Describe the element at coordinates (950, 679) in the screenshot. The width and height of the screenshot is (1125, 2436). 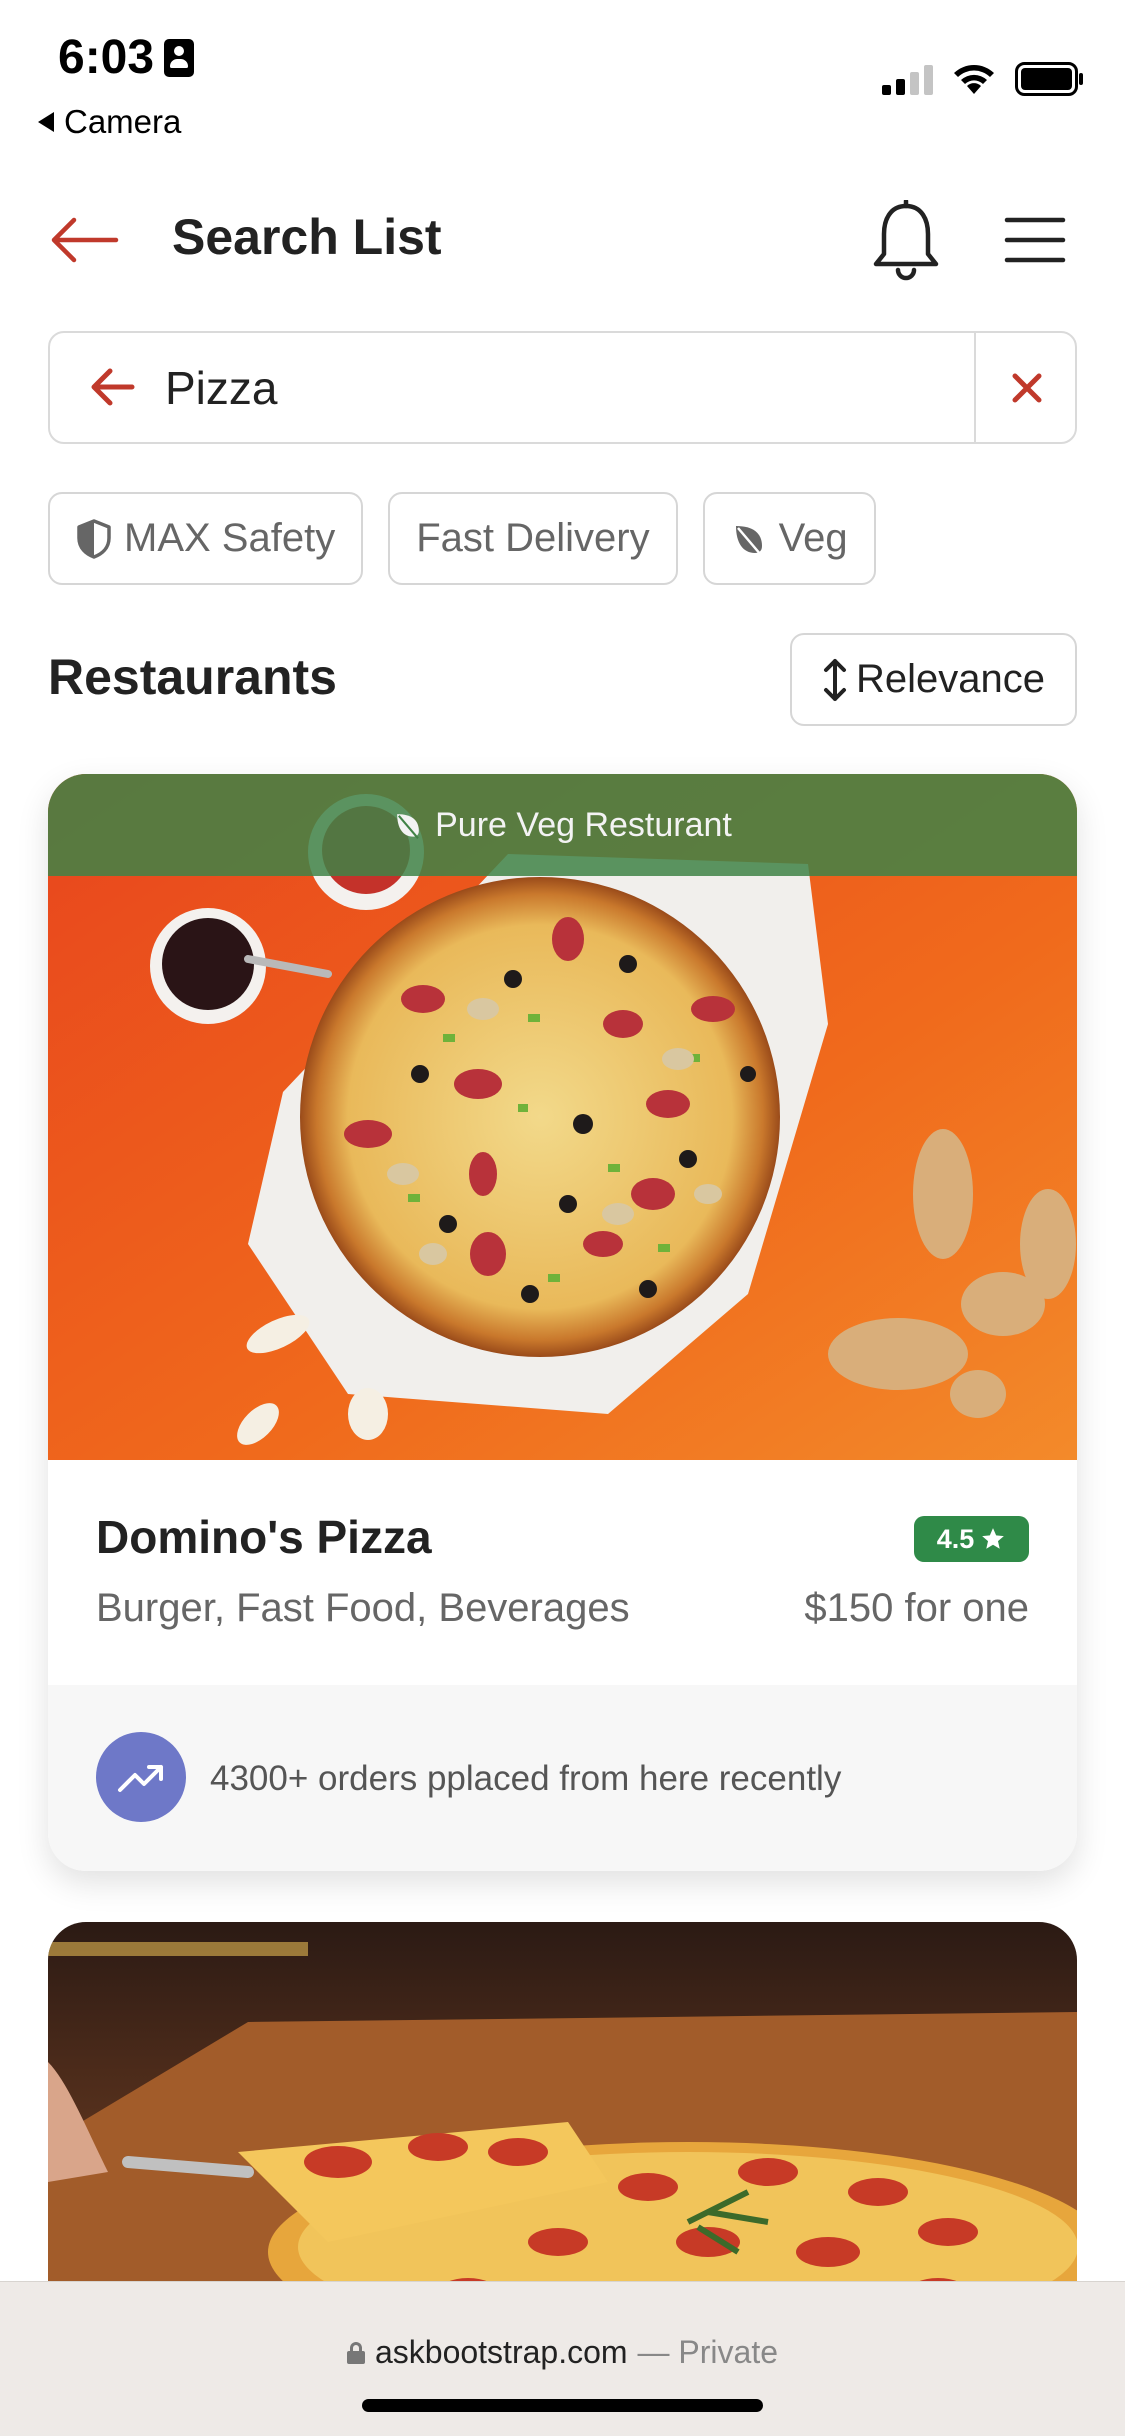
I see `sort-label: Relevance` at that location.